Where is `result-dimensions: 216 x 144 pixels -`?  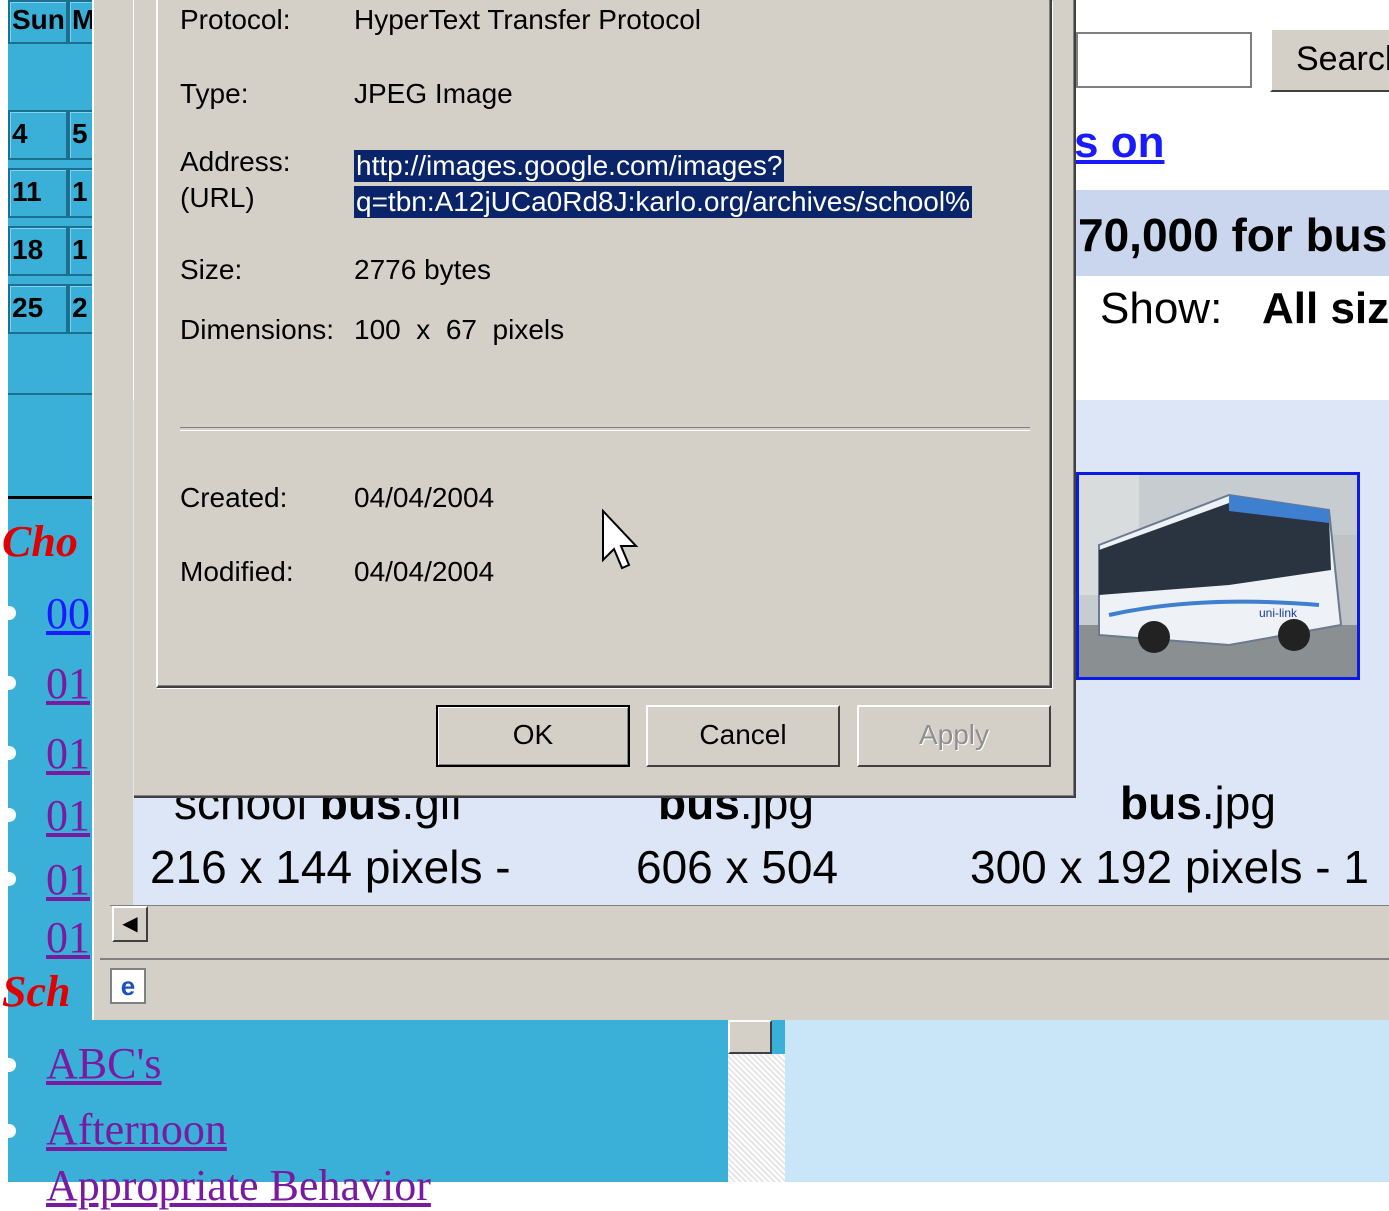 result-dimensions: 216 x 144 pixels - is located at coordinates (330, 867).